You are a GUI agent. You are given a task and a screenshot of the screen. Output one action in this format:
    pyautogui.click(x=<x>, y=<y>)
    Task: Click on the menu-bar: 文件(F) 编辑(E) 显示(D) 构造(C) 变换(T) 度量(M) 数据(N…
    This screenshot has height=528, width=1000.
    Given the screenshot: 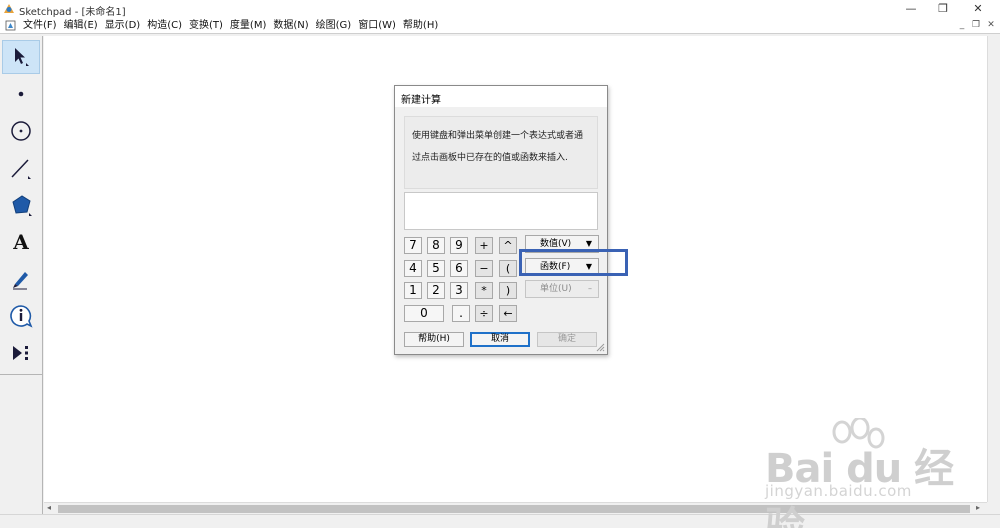 What is the action you would take?
    pyautogui.click(x=500, y=26)
    